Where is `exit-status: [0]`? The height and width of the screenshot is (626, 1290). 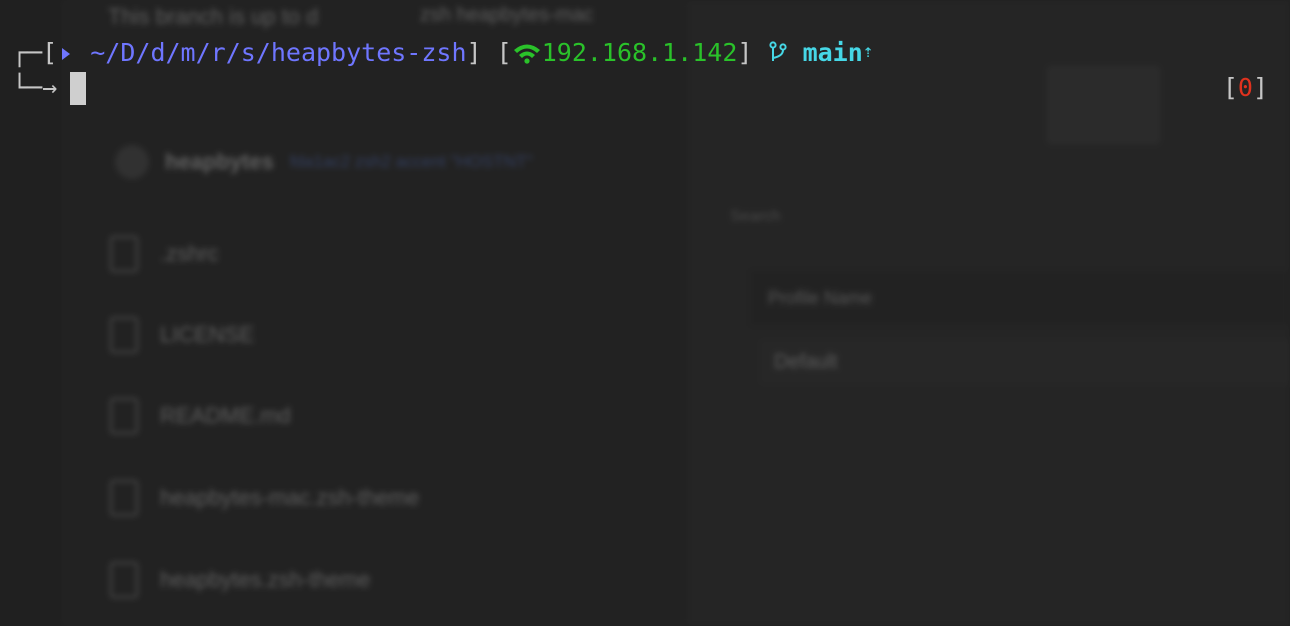
exit-status: [0] is located at coordinates (1245, 88).